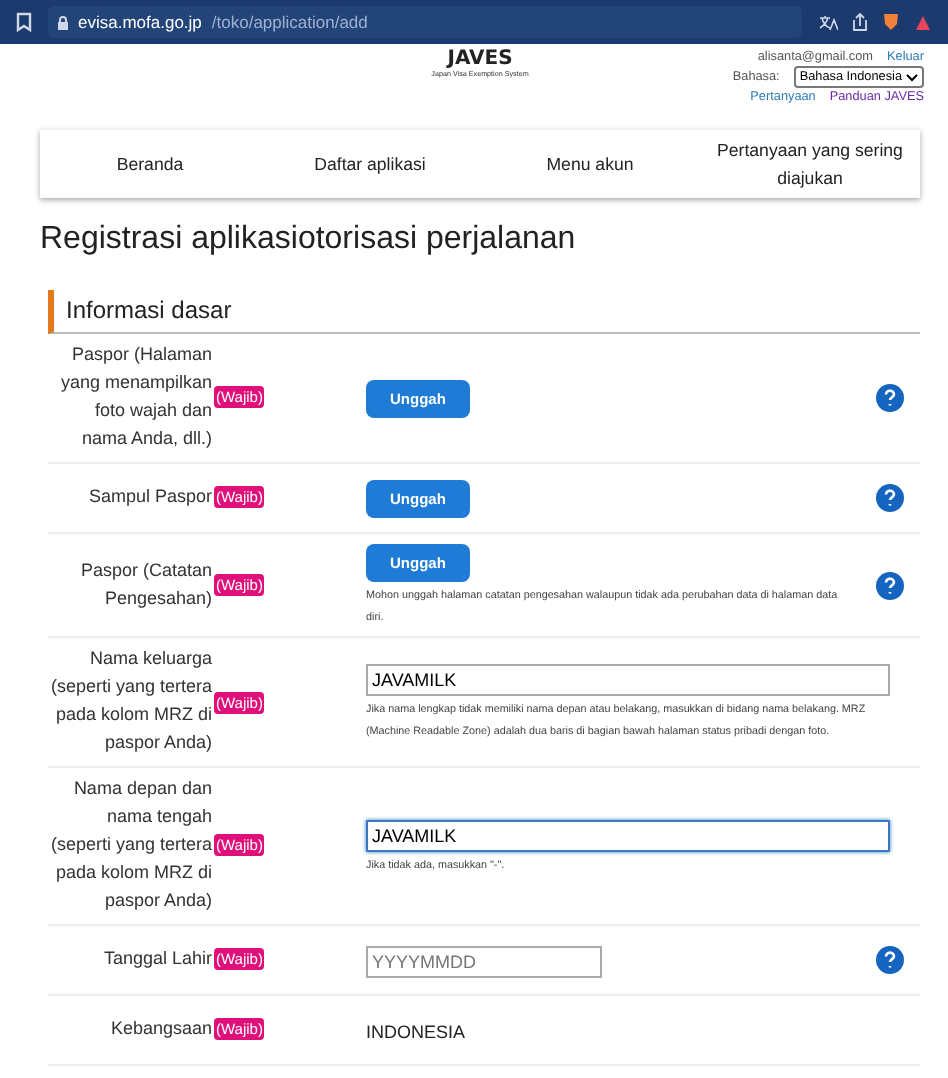 The height and width of the screenshot is (1078, 948). I want to click on page-title: Registrasi aplikasiotorisasi perjalanan, so click(309, 240).